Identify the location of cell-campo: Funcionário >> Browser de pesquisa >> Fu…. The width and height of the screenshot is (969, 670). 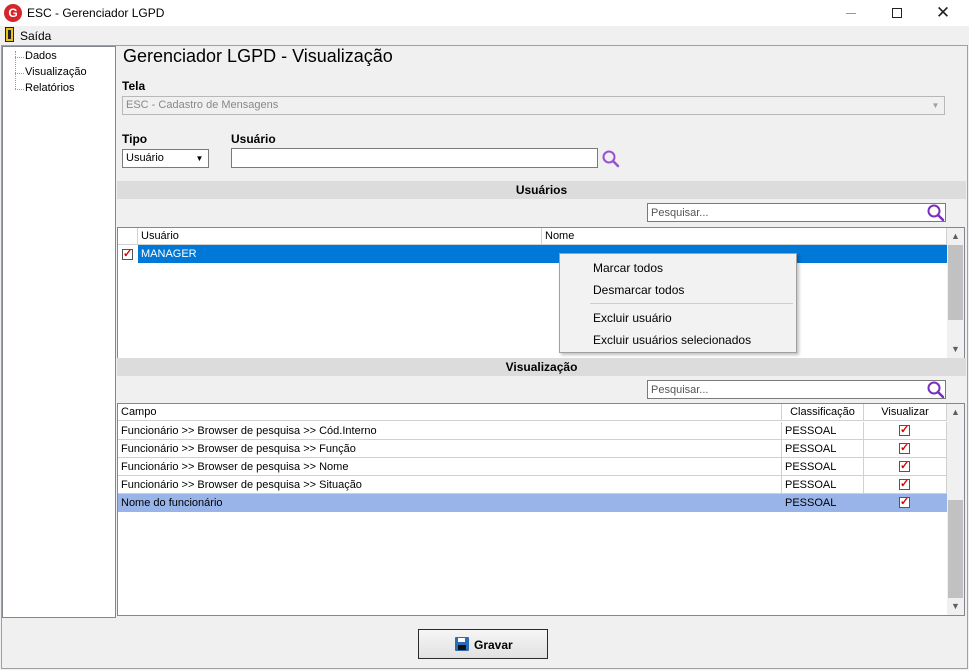
(450, 449).